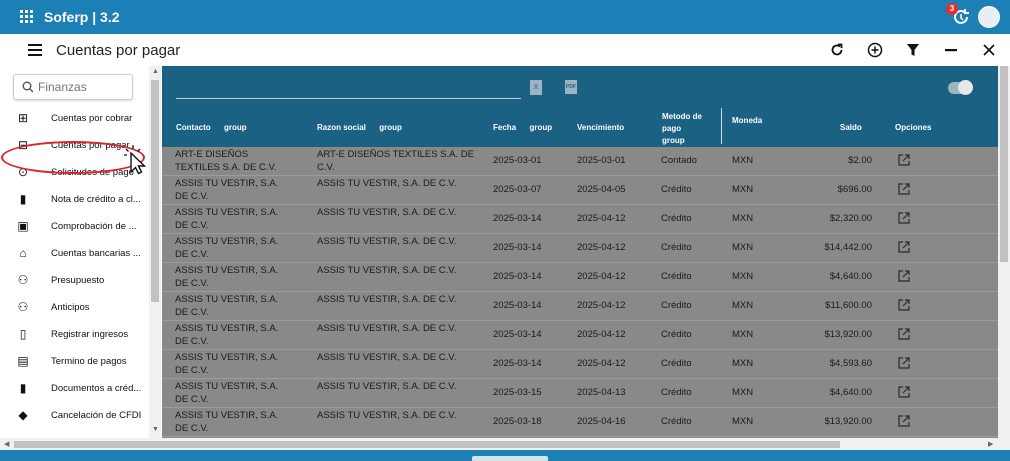 The height and width of the screenshot is (461, 1010). I want to click on cell-vencimiento: 2025-04-05, so click(601, 189).